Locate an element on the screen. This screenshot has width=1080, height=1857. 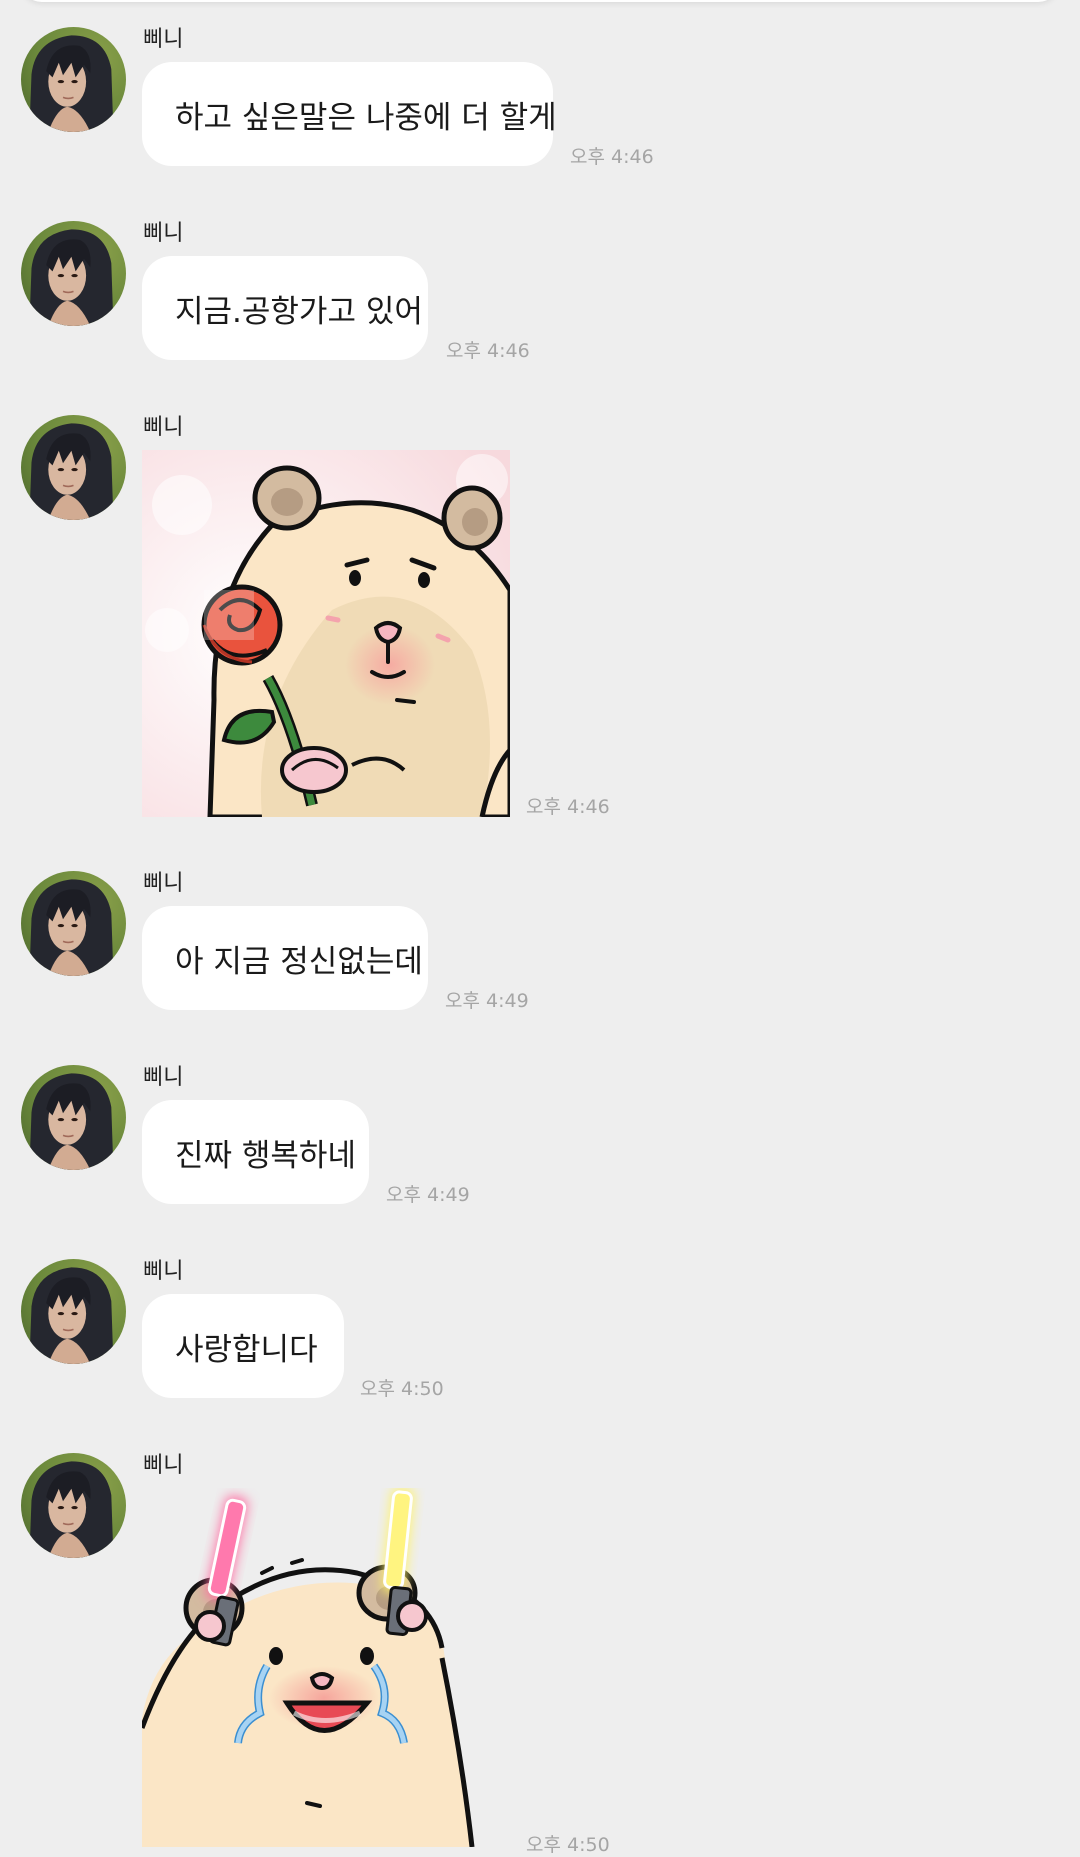
hamster-rose-sticker is located at coordinates (326, 633).